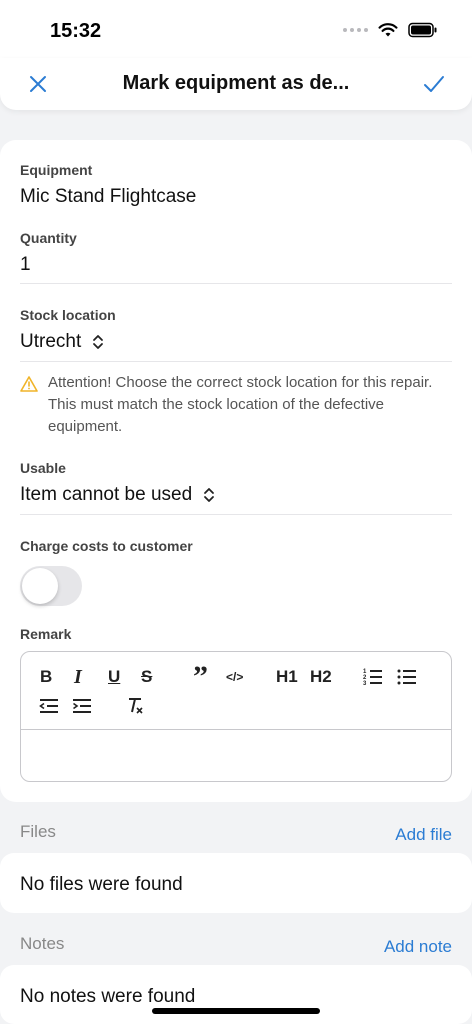  I want to click on remark-field: Remark, so click(236, 634).